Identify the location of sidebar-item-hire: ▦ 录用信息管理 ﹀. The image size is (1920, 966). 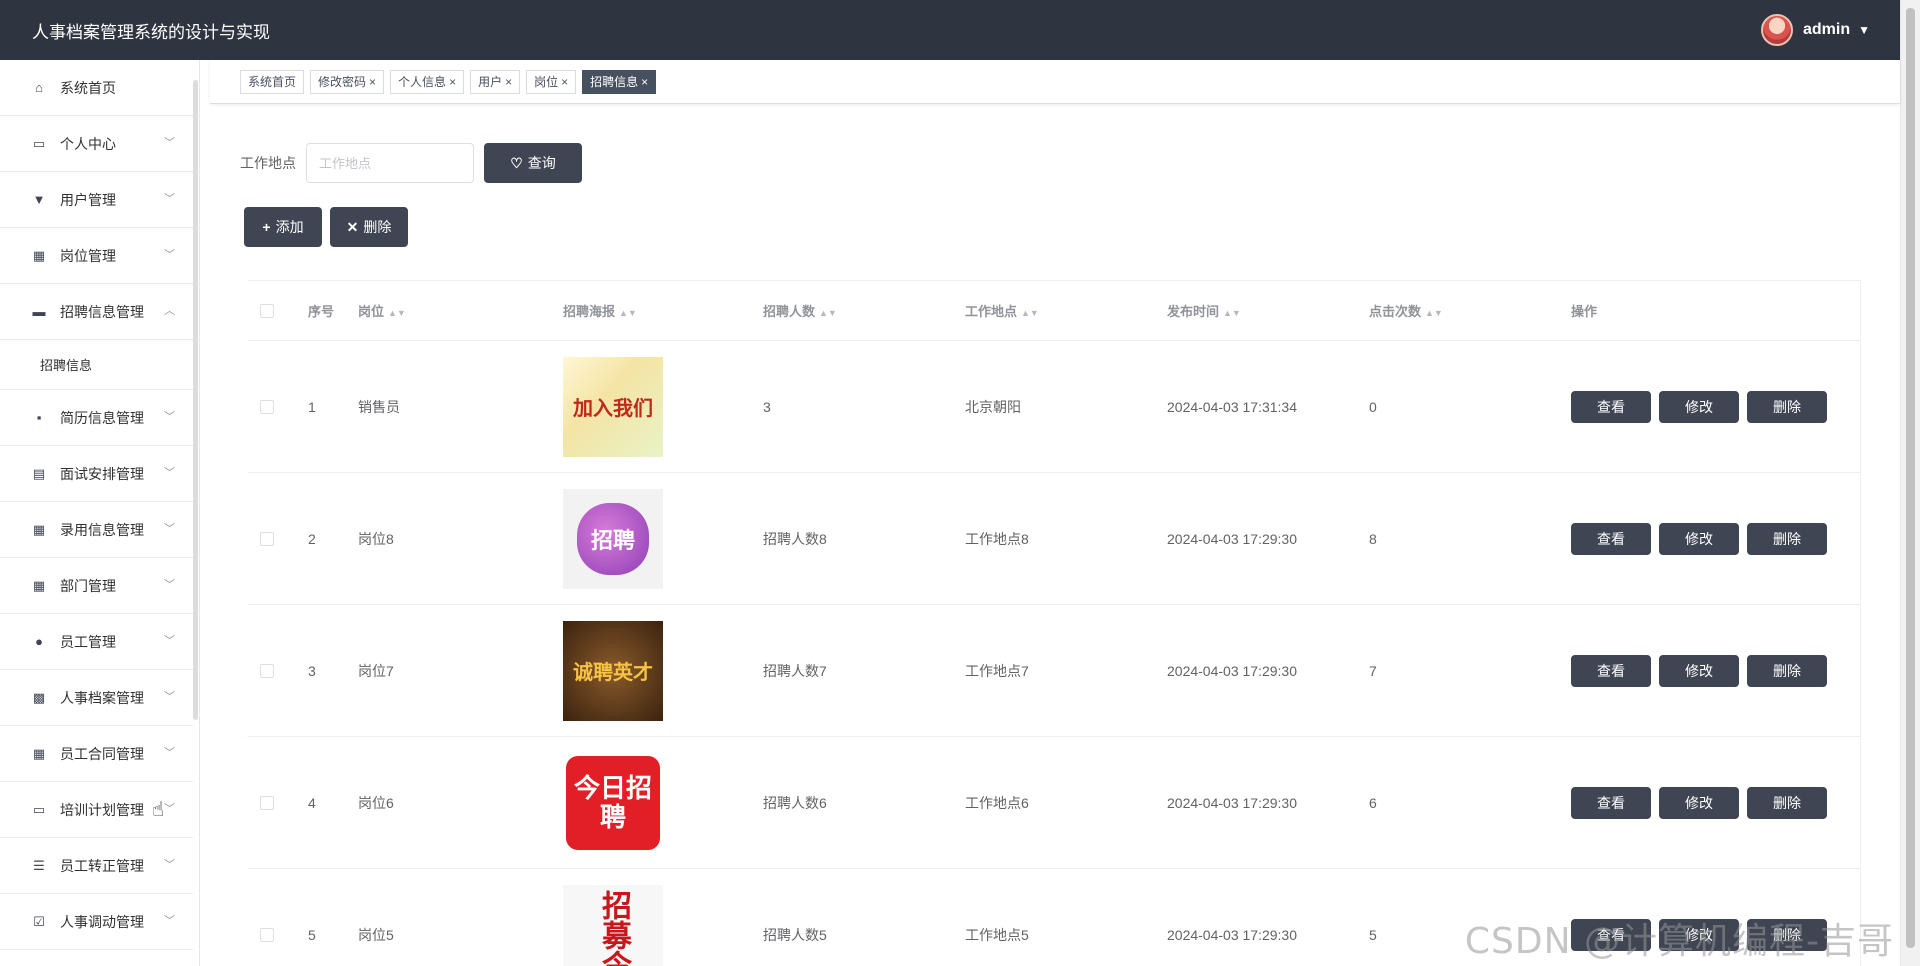
(96, 530).